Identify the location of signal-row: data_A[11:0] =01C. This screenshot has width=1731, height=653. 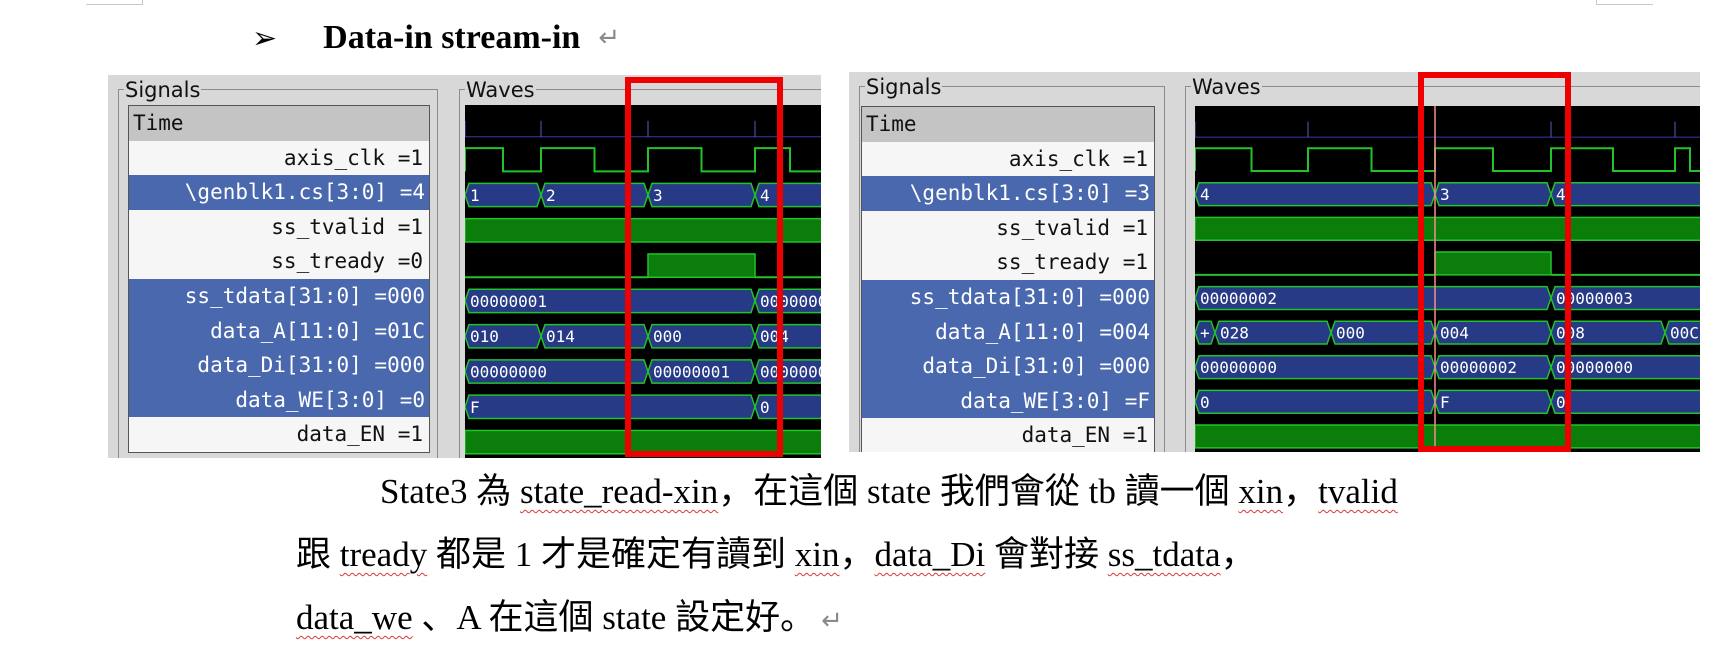
(279, 331).